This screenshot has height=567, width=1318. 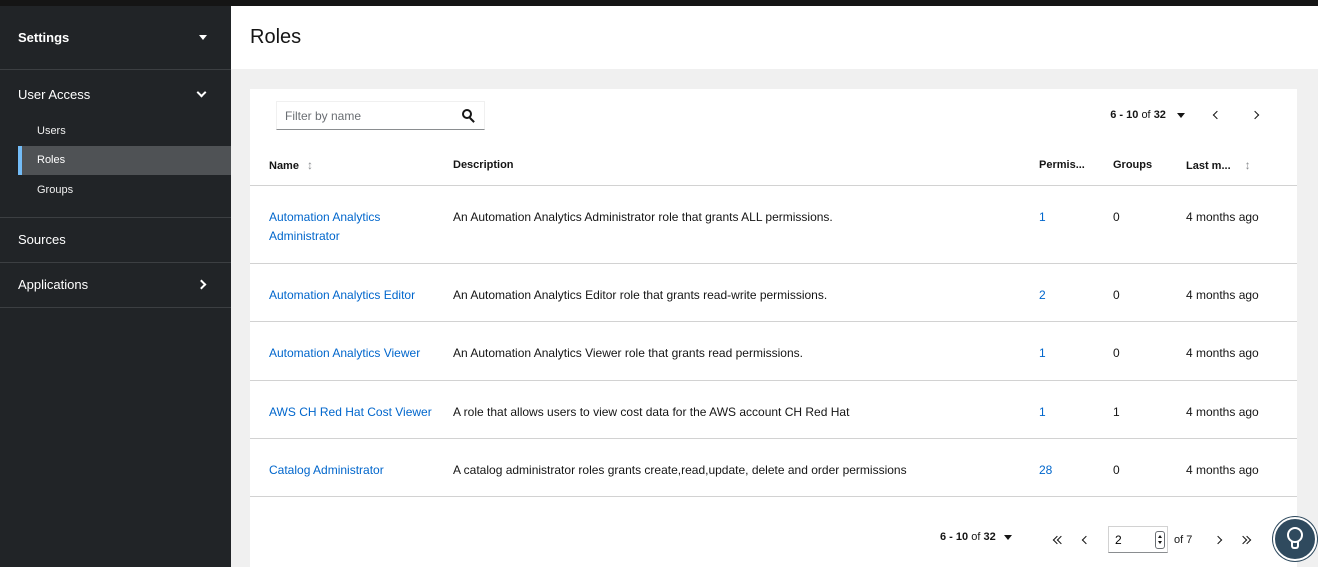 What do you see at coordinates (1183, 539) in the screenshot?
I see `page-total-label: of 7` at bounding box center [1183, 539].